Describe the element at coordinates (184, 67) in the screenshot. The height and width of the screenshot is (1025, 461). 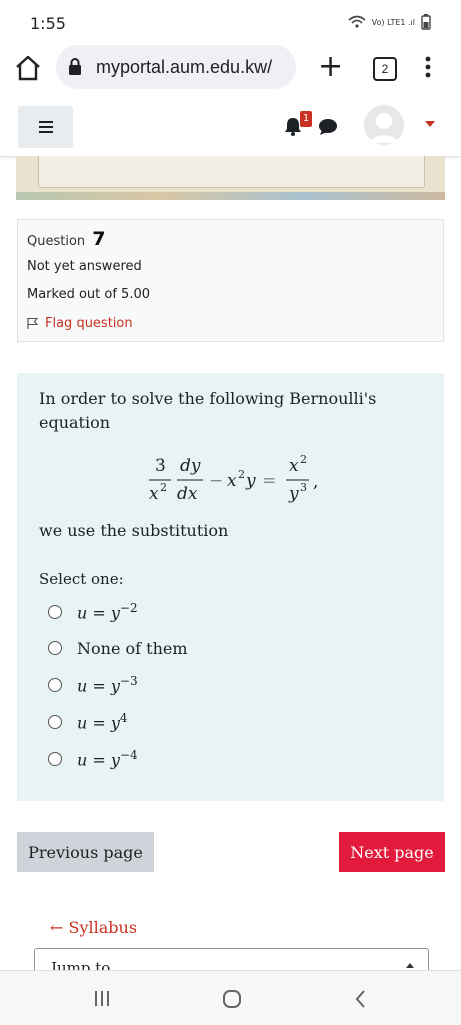
I see `url-text: myportal.aum.edu.kw/` at that location.